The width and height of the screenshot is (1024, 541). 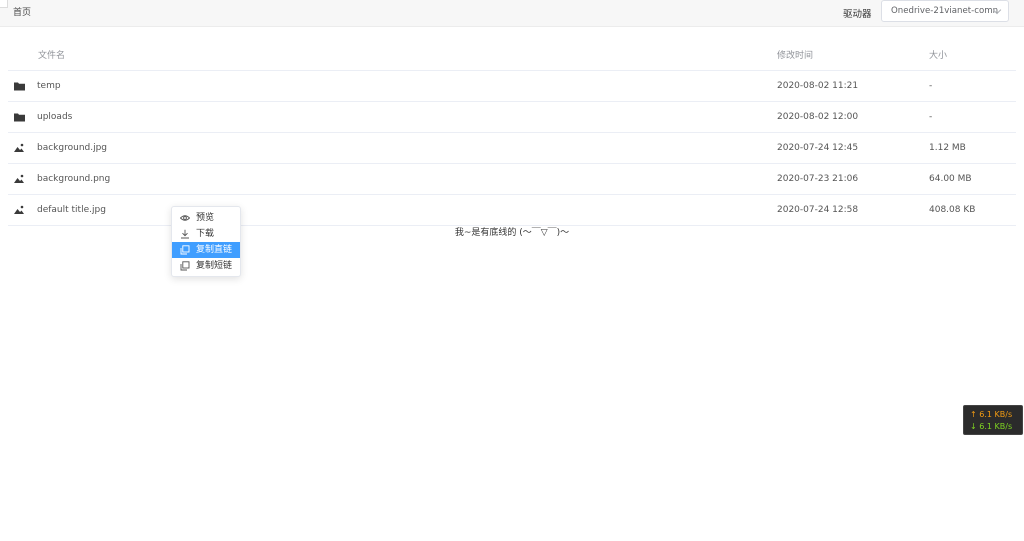 I want to click on table-row: uploads 2020-08-02 12:00 -, so click(x=512, y=117).